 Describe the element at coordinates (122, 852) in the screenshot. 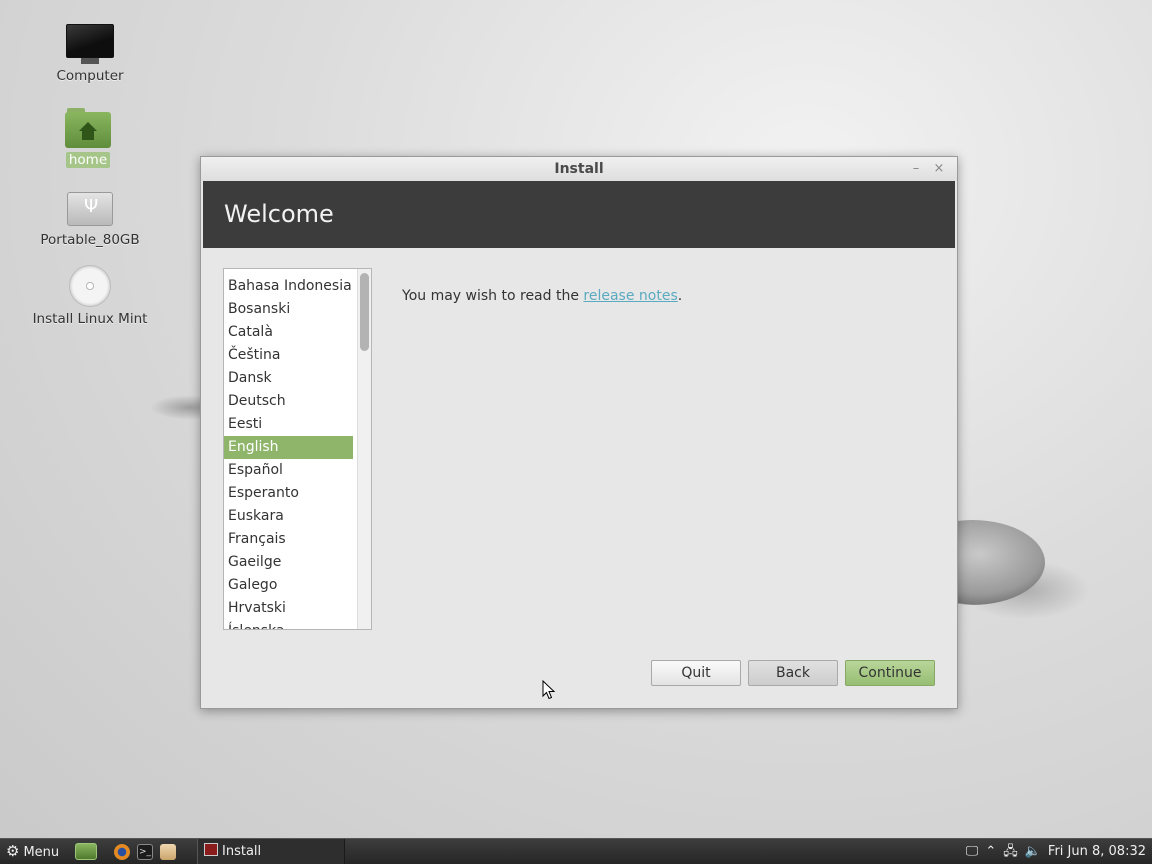

I see `firefox-icon` at that location.